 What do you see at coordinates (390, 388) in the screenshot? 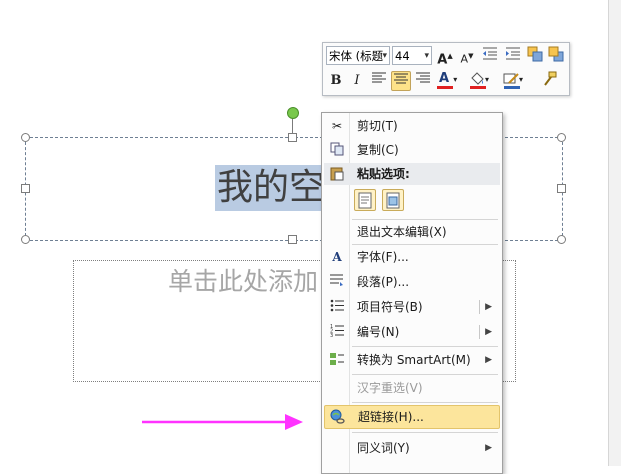
I see `menu-item-label: 汉字重选(V)` at bounding box center [390, 388].